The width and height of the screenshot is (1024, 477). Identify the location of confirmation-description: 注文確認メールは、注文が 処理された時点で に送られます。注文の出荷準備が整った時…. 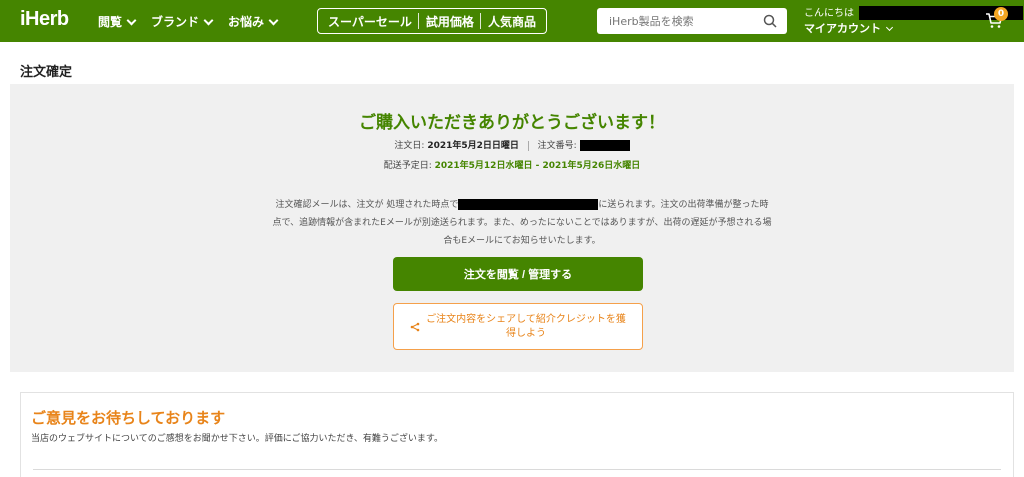
(522, 223).